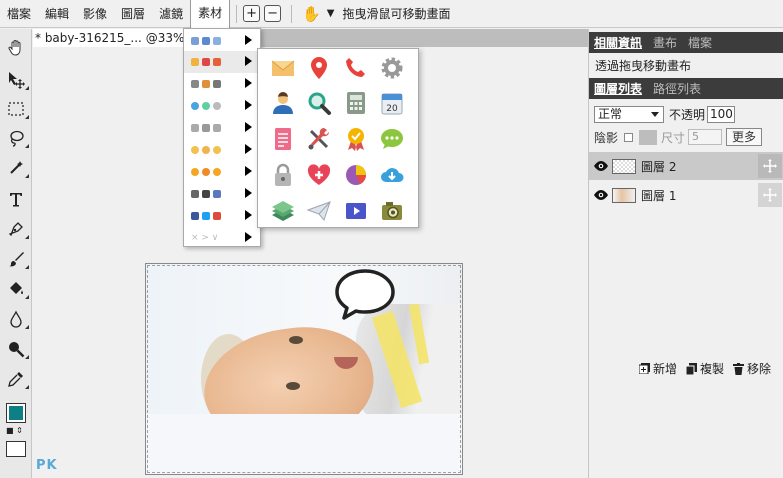  I want to click on water-drop-icon, so click(16, 319).